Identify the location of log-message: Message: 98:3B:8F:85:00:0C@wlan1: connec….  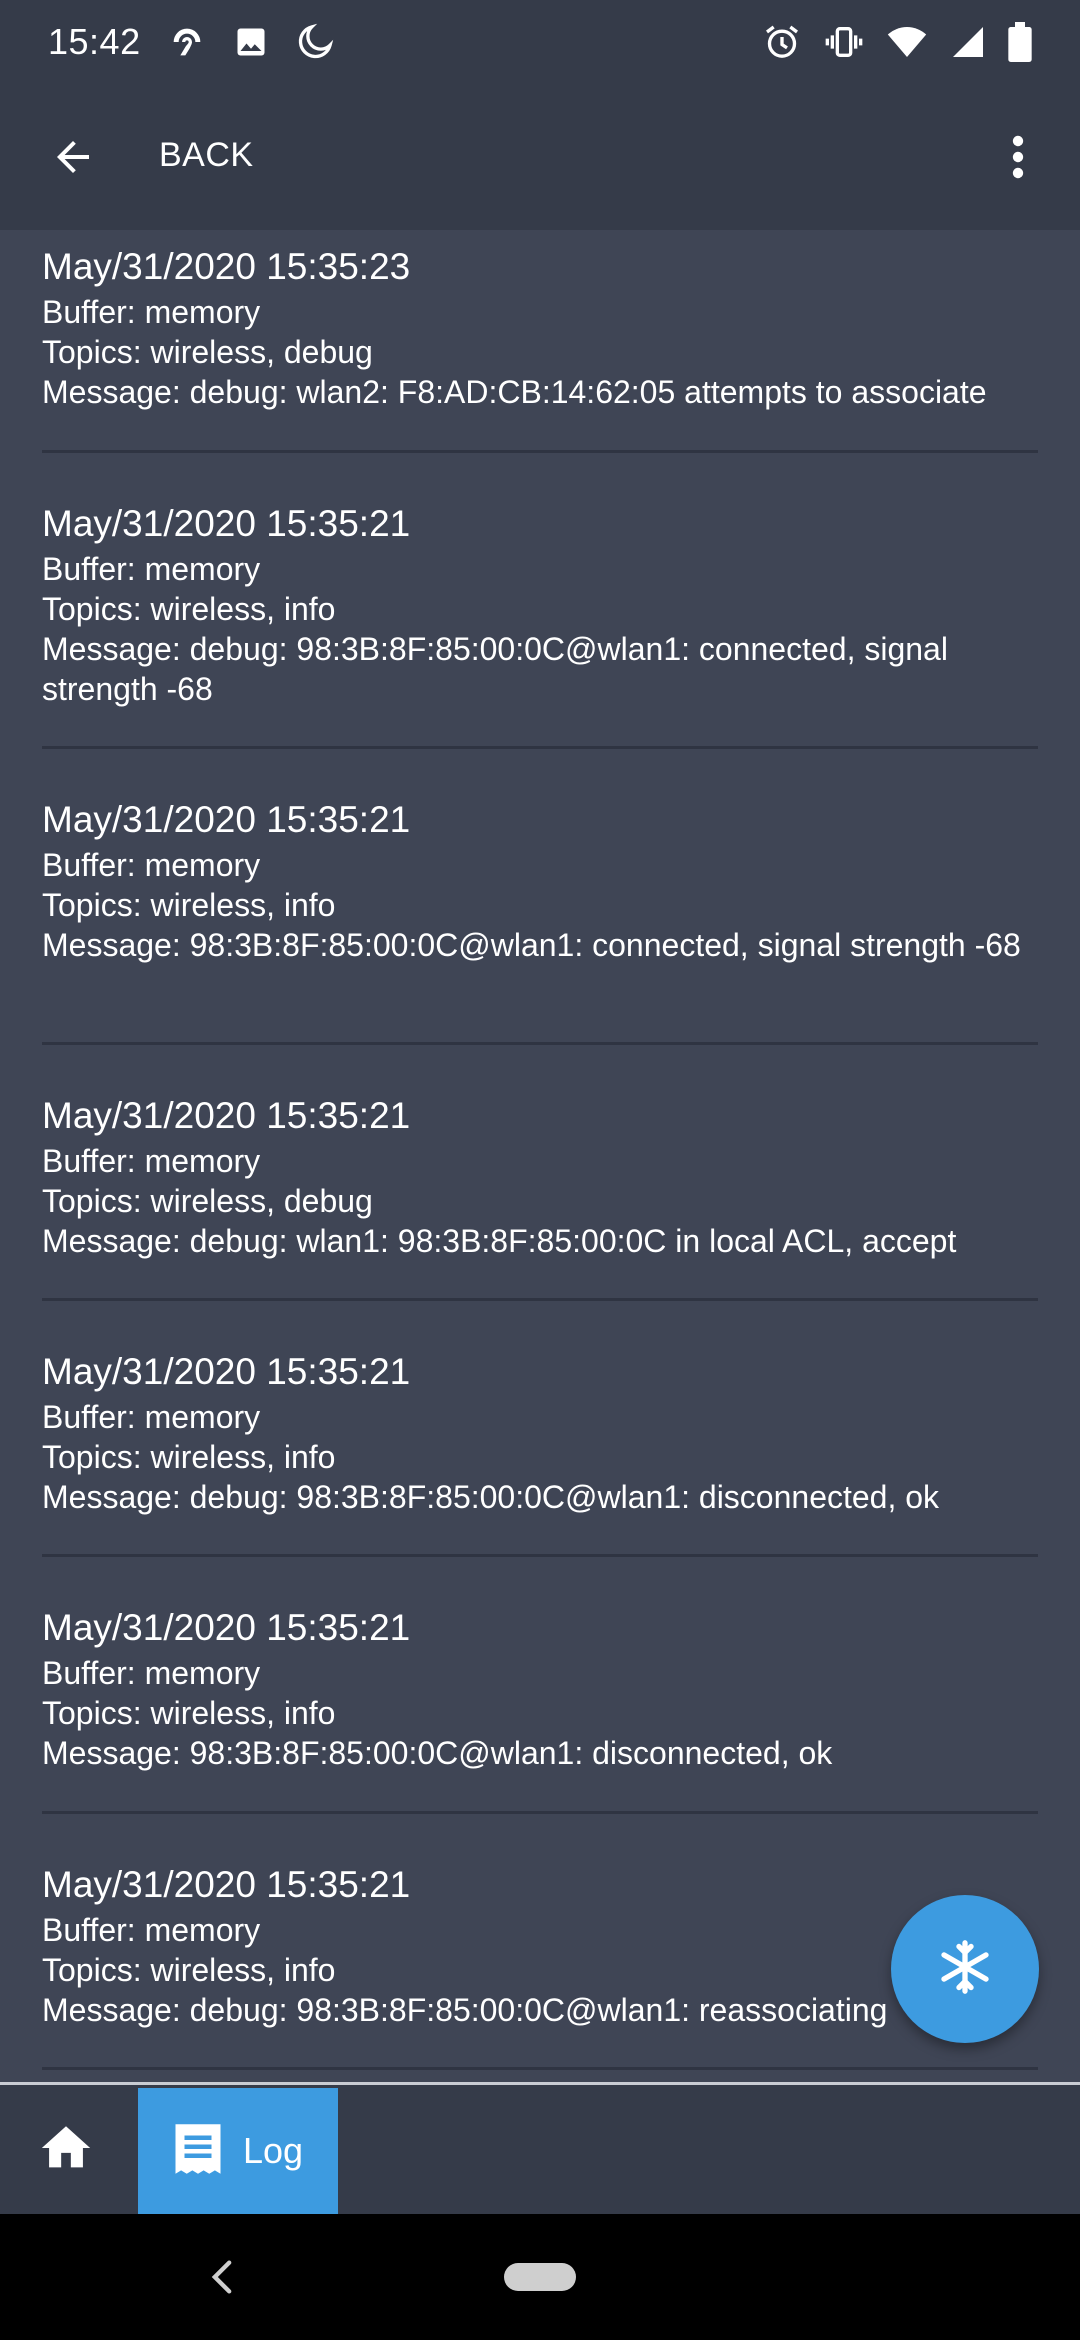
(531, 945).